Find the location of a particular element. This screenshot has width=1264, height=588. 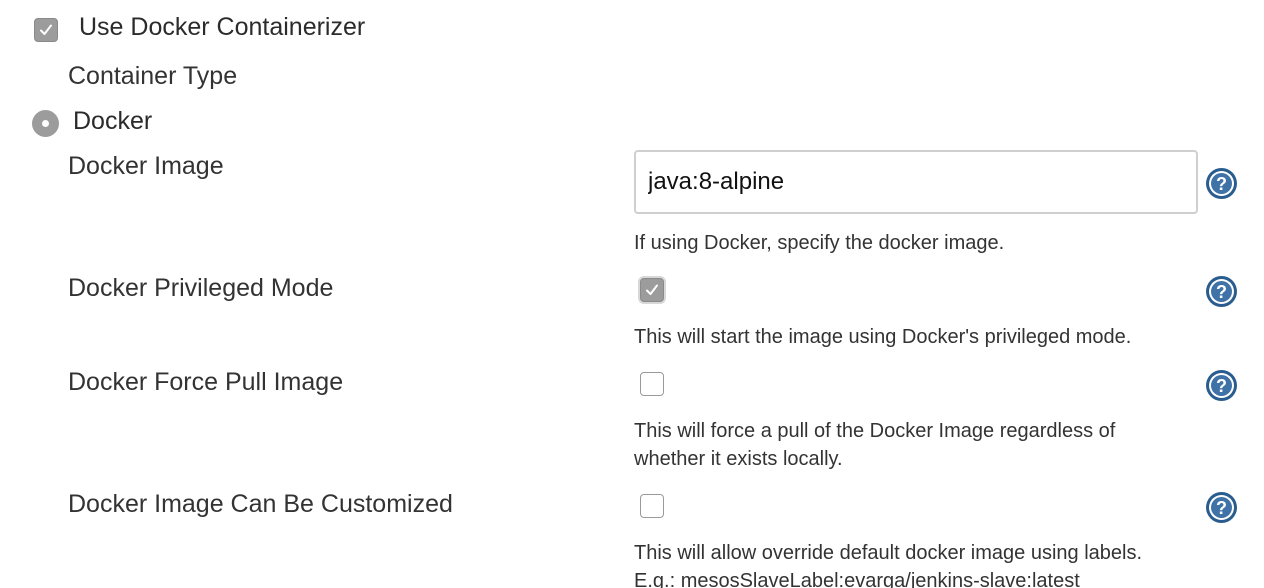

radio-dot-icon is located at coordinates (45, 123).